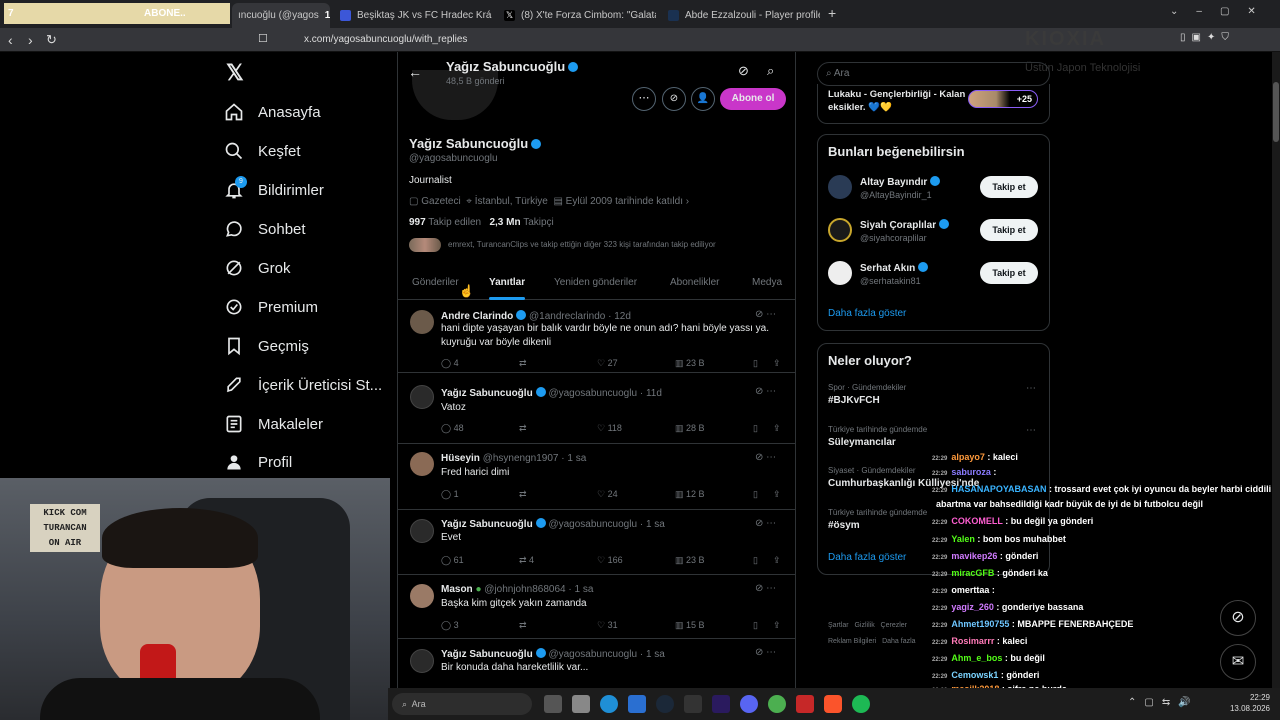 This screenshot has height=720, width=1280. Describe the element at coordinates (609, 704) in the screenshot. I see `edge-icon` at that location.